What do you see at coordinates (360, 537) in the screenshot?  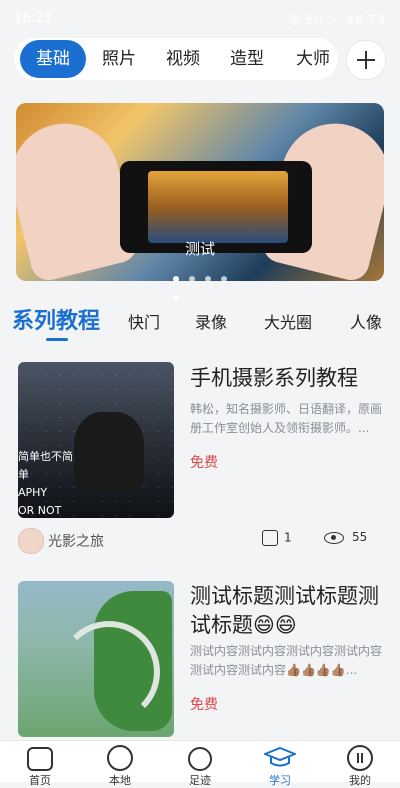 I see `view-count-value: 55` at bounding box center [360, 537].